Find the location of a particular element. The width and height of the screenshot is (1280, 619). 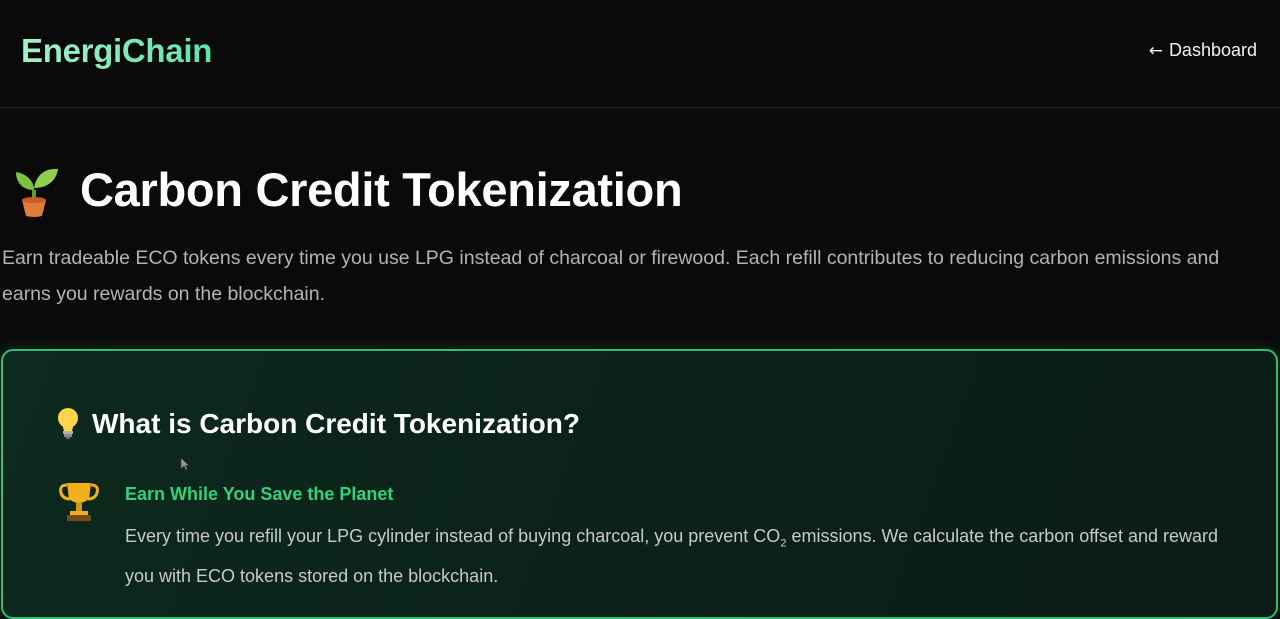

sprout-icon is located at coordinates (37, 192).